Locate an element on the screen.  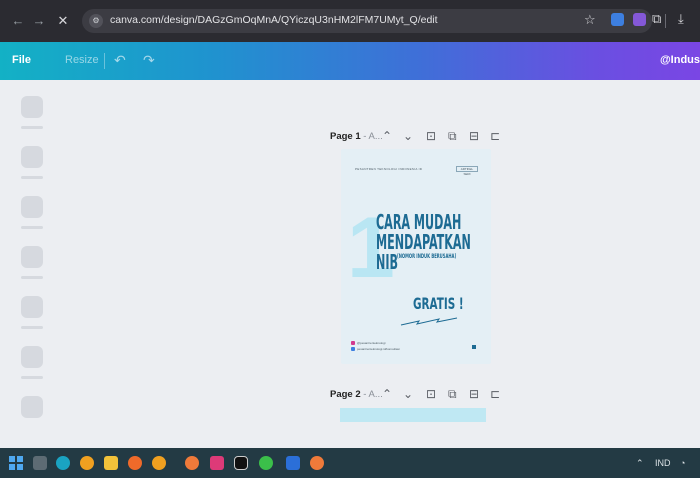
file-menu-button: File is located at coordinates (21, 60).